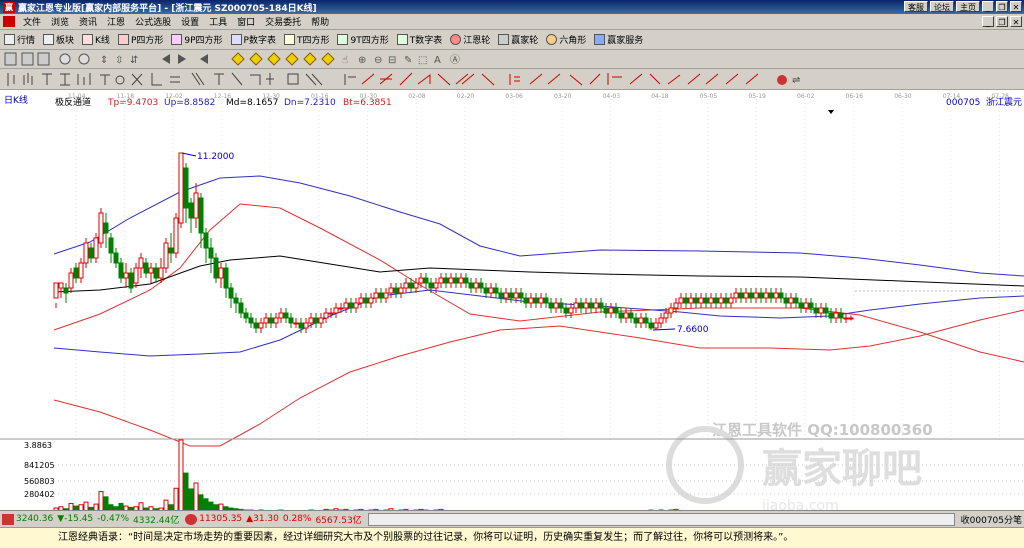 The image size is (1024, 548). Describe the element at coordinates (470, 40) in the screenshot. I see `tool-gann-wheel: 江恩轮` at that location.